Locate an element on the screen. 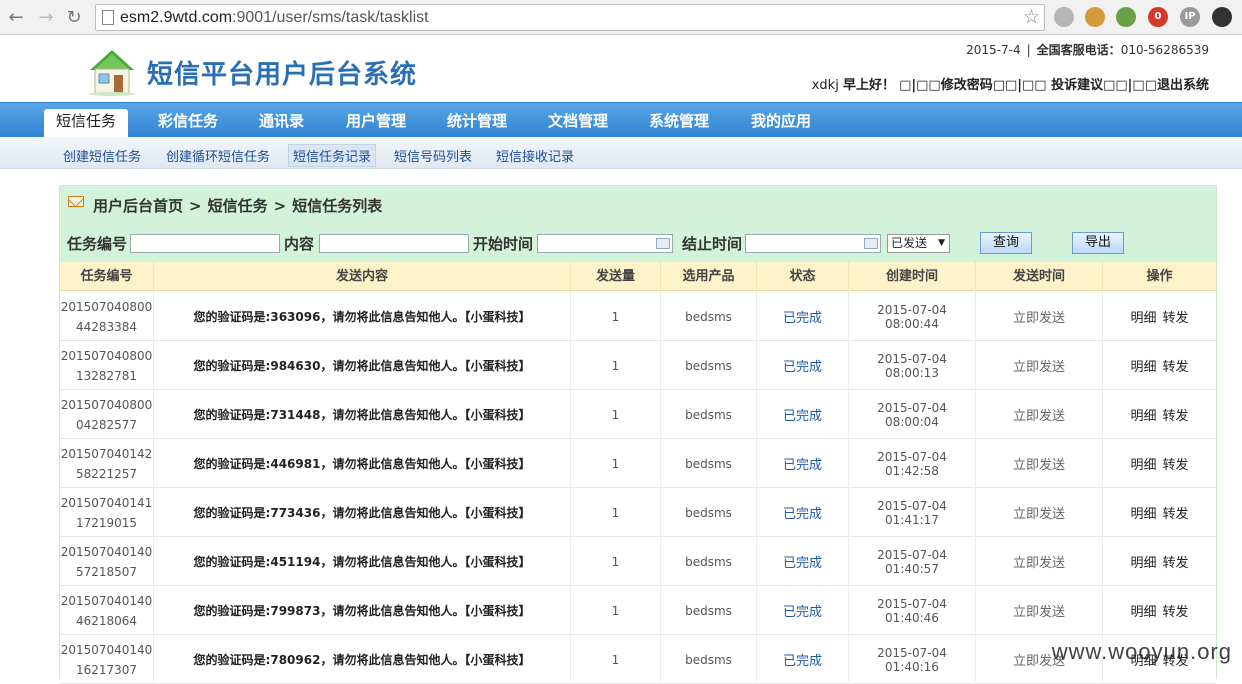 This screenshot has height=684, width=1242. breadcrumb-section: 短信任务 is located at coordinates (238, 206).